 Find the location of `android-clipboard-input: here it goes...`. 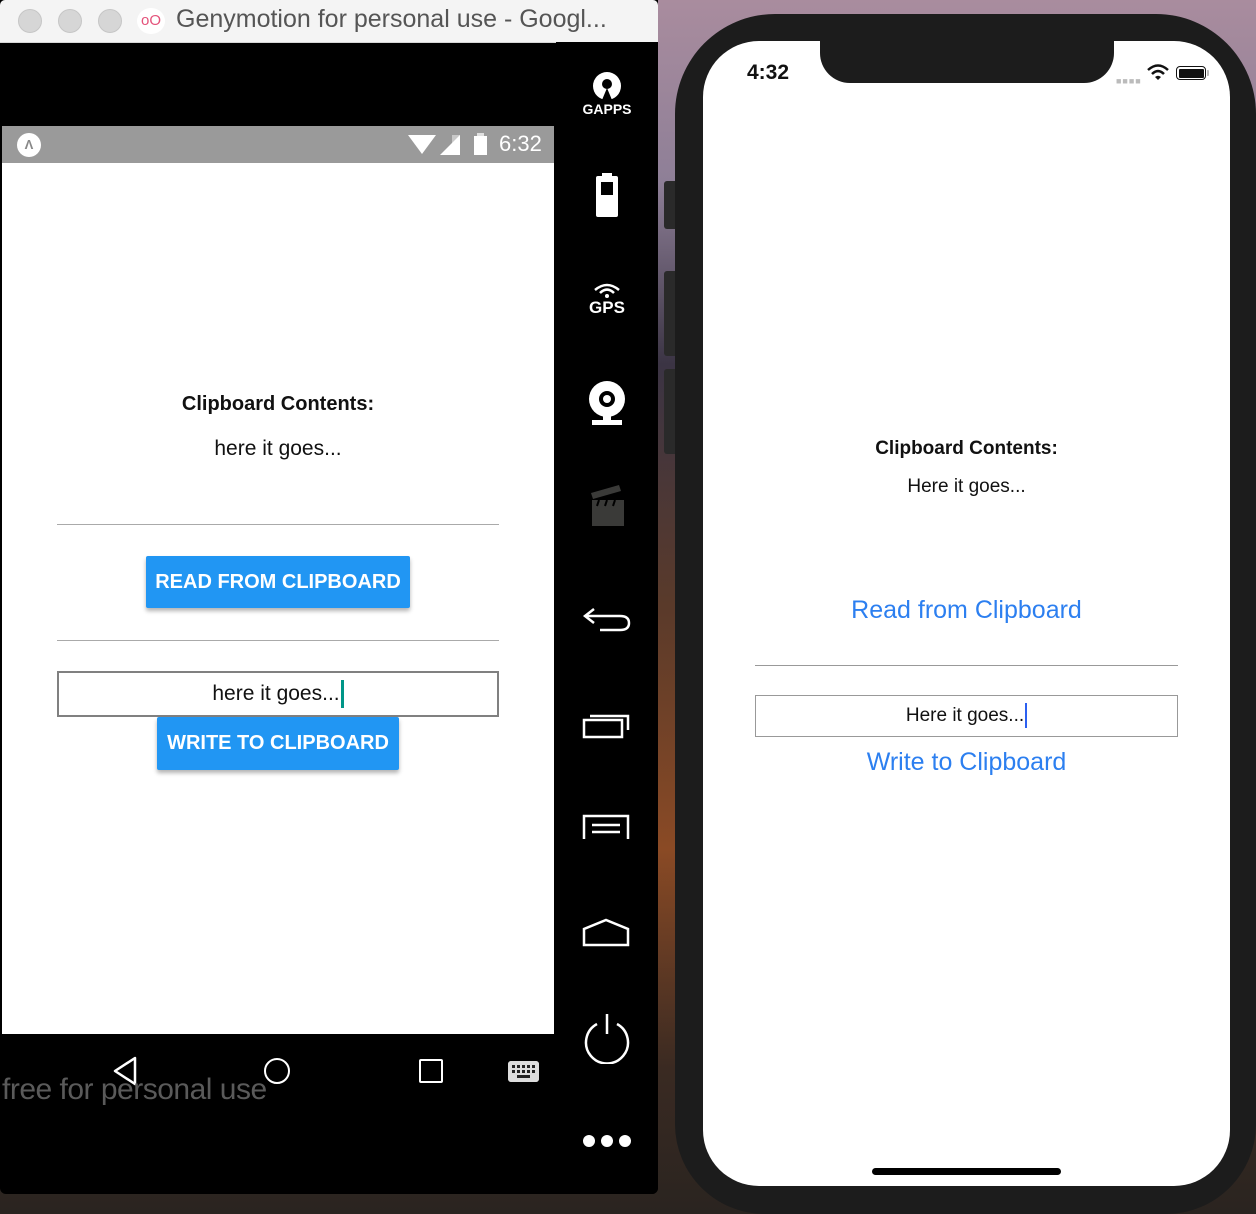

android-clipboard-input: here it goes... is located at coordinates (278, 694).